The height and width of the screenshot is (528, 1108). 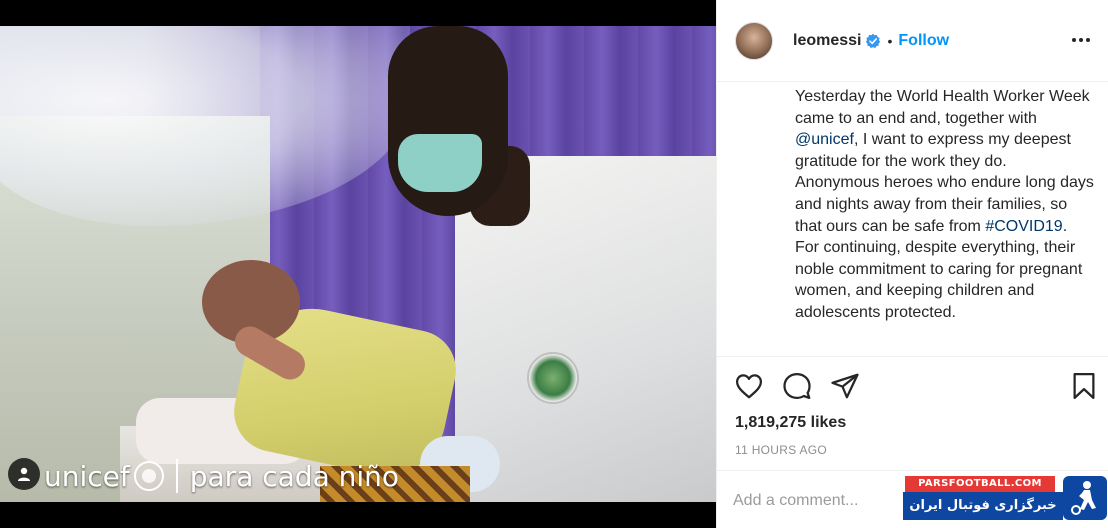 I want to click on unicef-watermark: unicef para cada niño, so click(x=210, y=476).